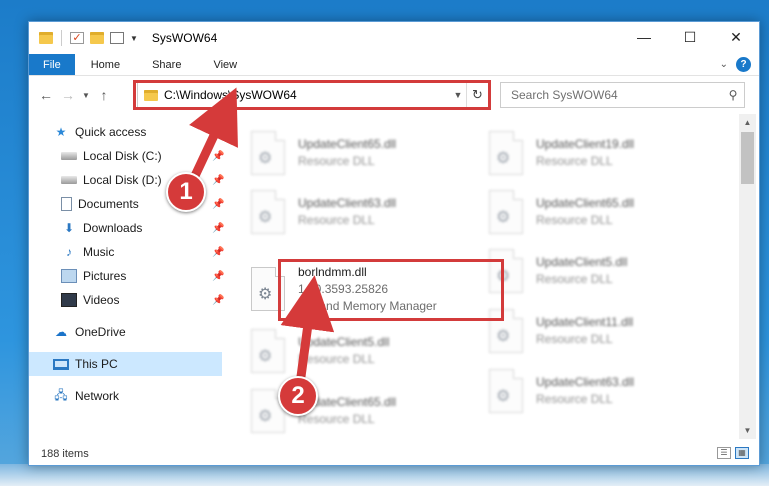 This screenshot has width=769, height=486. I want to click on address-bar: C:\Windows\SysWOW64 ▼ ↻, so click(313, 95).